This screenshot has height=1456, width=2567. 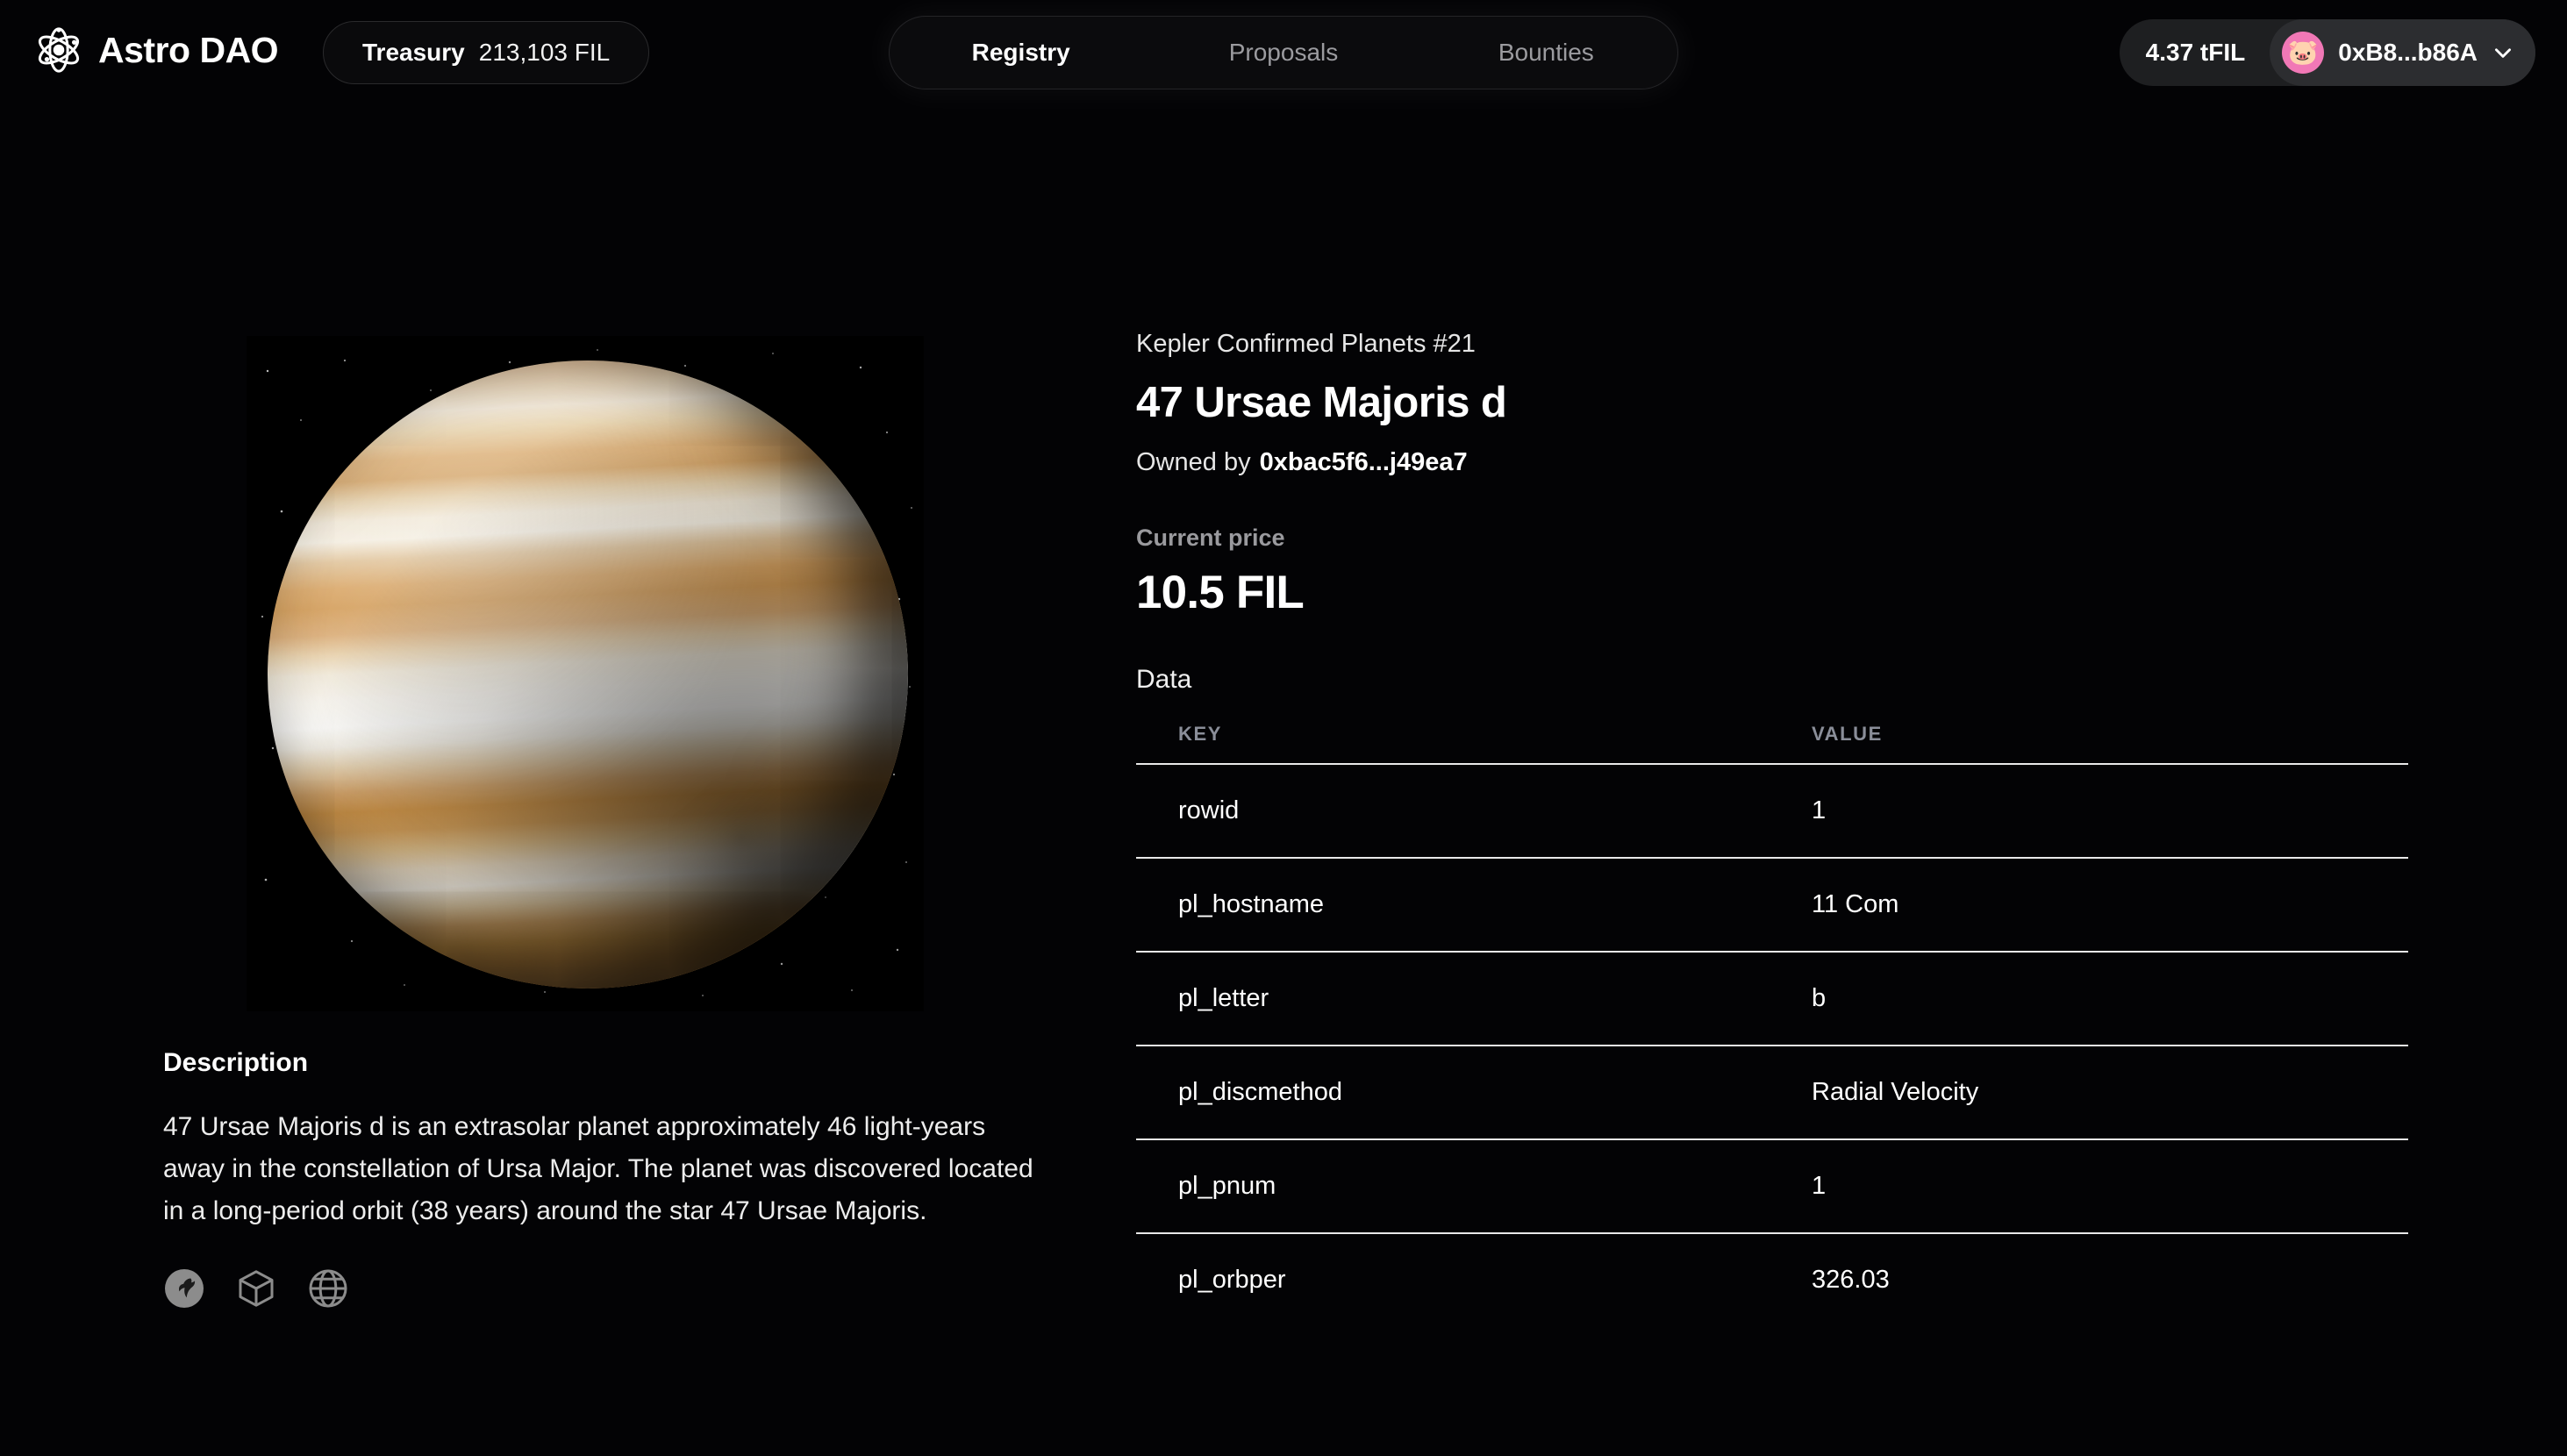 I want to click on asset-image, so click(x=585, y=673).